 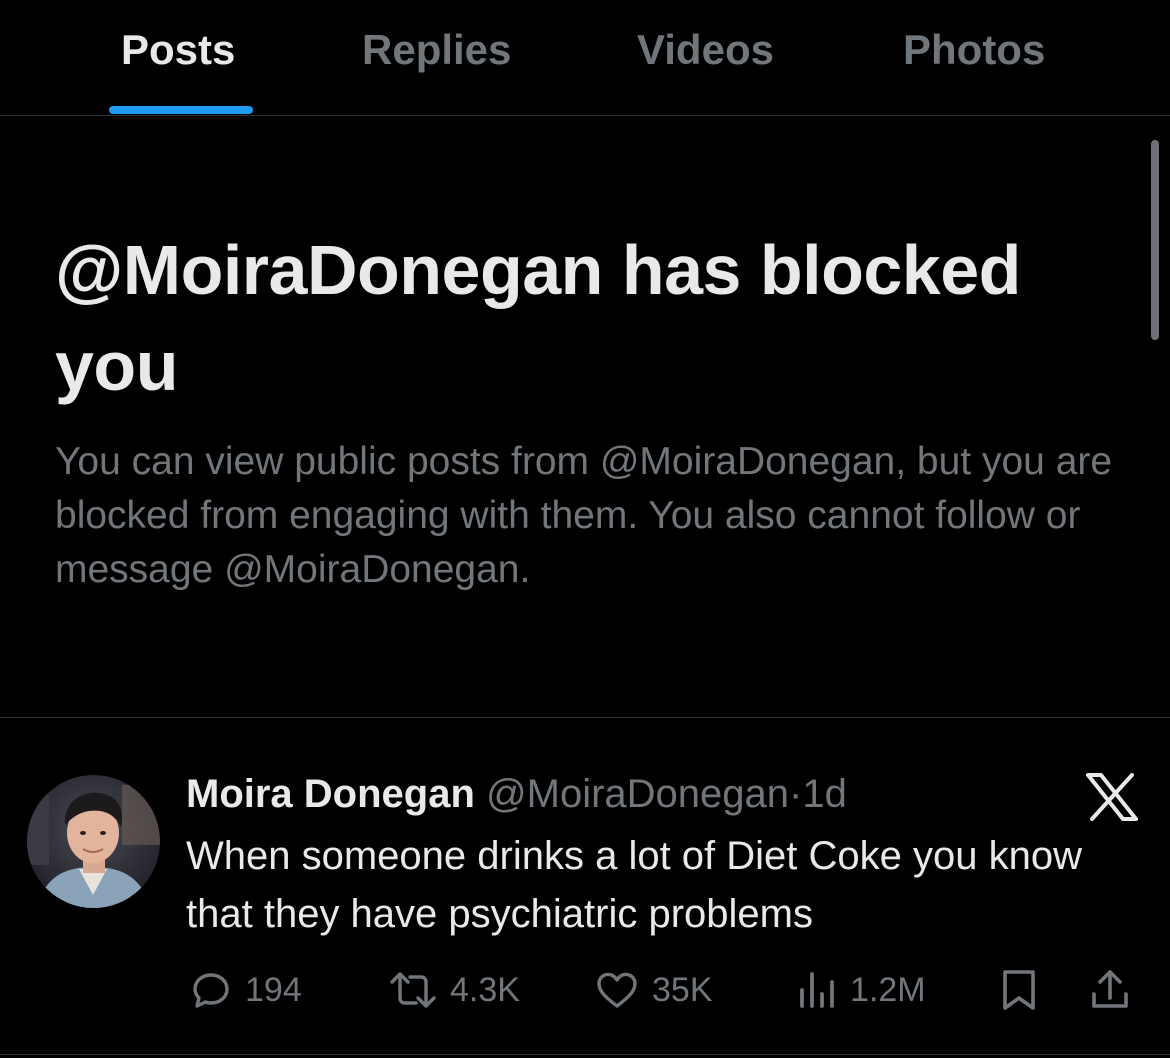 What do you see at coordinates (585, 990) in the screenshot?
I see `tweet-actions: 194 4.3K 35K 1.2M` at bounding box center [585, 990].